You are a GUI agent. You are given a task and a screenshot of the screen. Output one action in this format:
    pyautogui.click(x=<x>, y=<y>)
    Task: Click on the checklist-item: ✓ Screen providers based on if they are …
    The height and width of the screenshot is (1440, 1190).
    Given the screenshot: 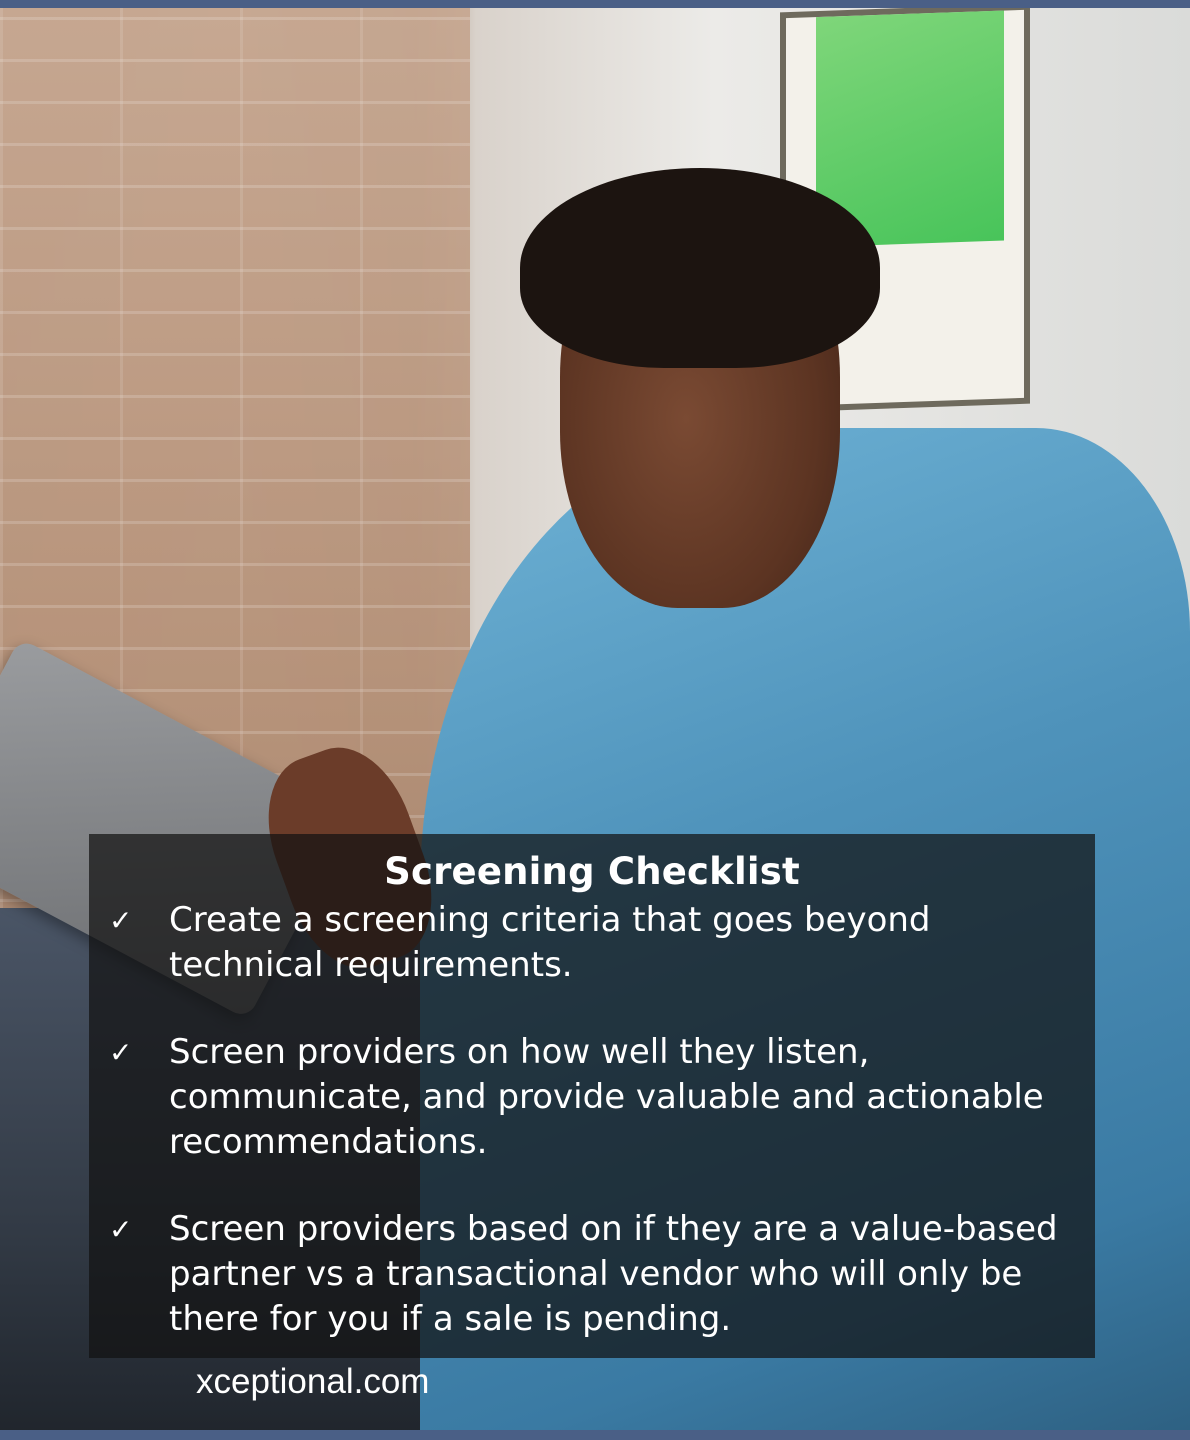 What is the action you would take?
    pyautogui.click(x=592, y=1274)
    